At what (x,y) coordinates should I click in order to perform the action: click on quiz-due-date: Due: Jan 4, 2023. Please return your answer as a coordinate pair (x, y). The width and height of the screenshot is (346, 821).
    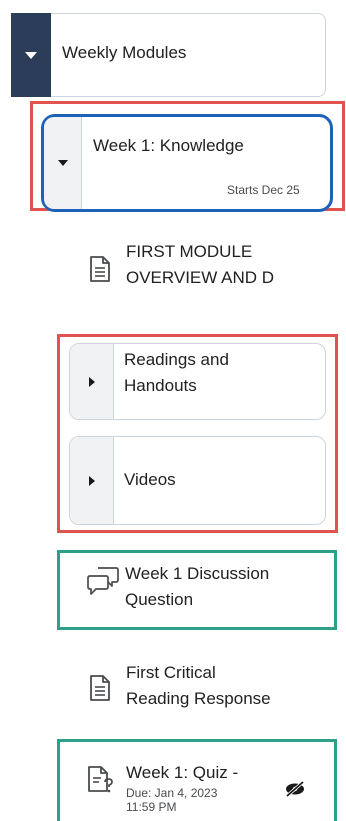
    Looking at the image, I should click on (172, 793).